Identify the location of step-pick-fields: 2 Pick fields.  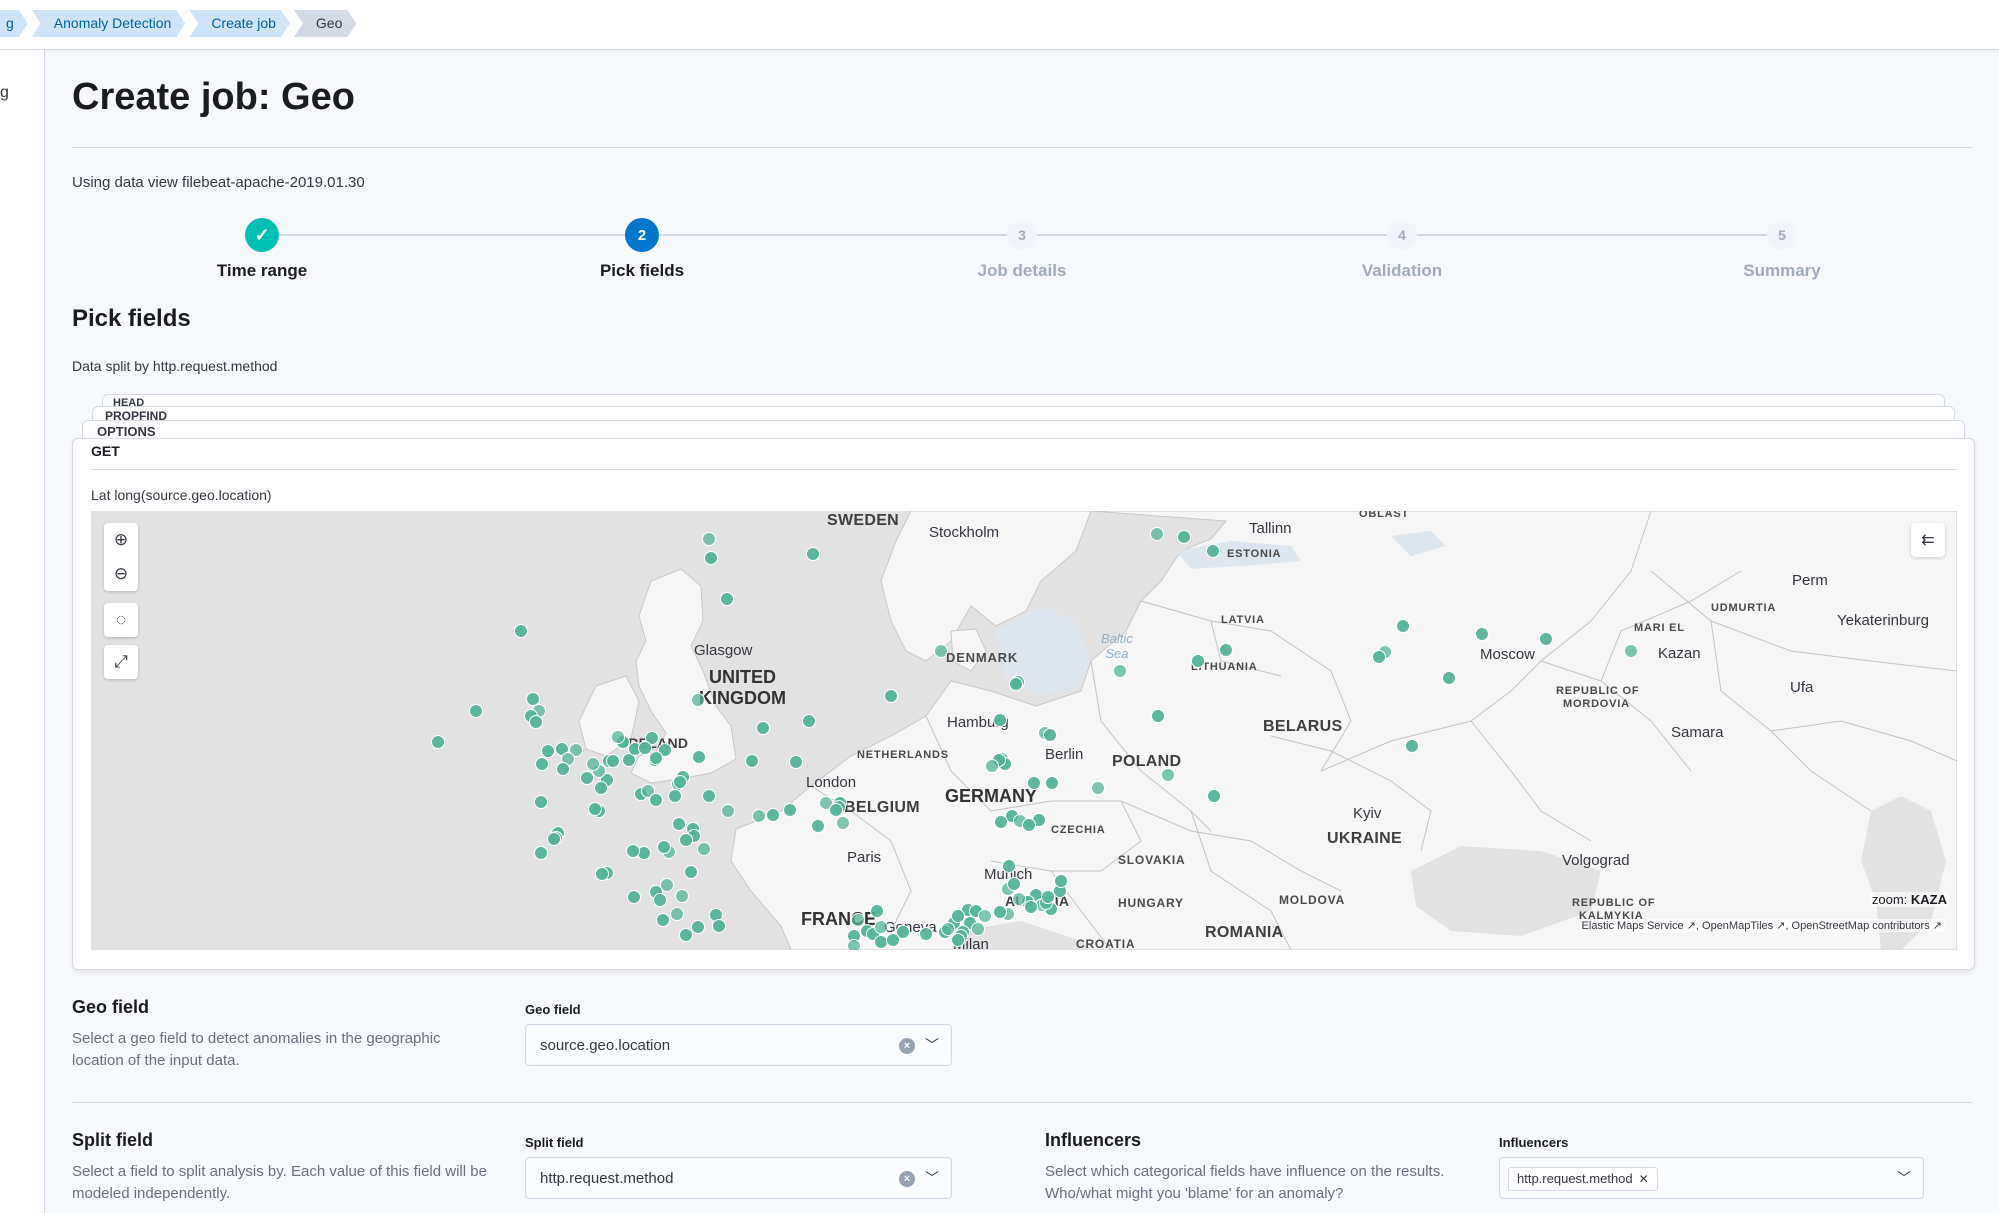
(642, 249).